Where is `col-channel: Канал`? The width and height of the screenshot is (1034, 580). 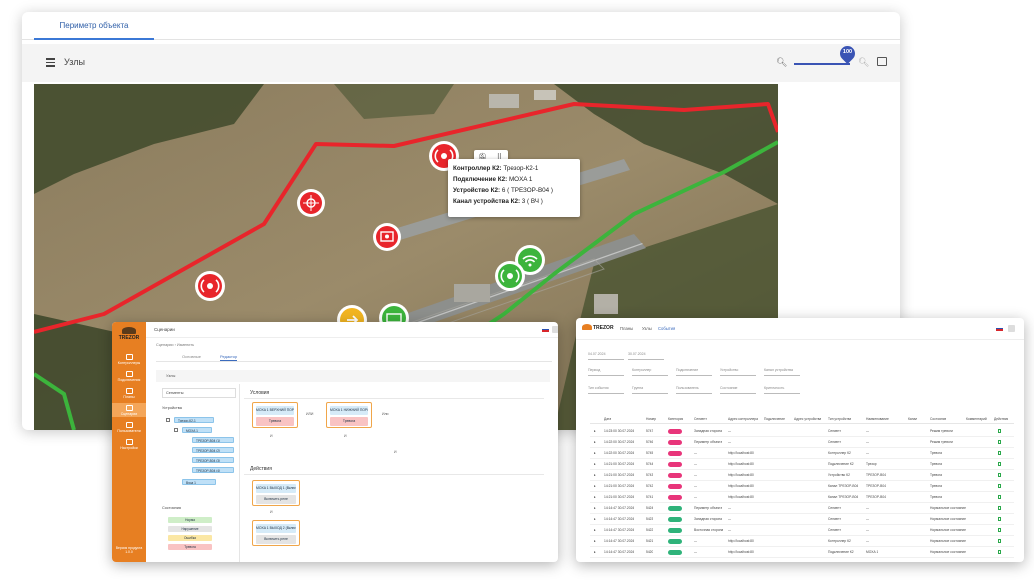 col-channel: Канал is located at coordinates (912, 419).